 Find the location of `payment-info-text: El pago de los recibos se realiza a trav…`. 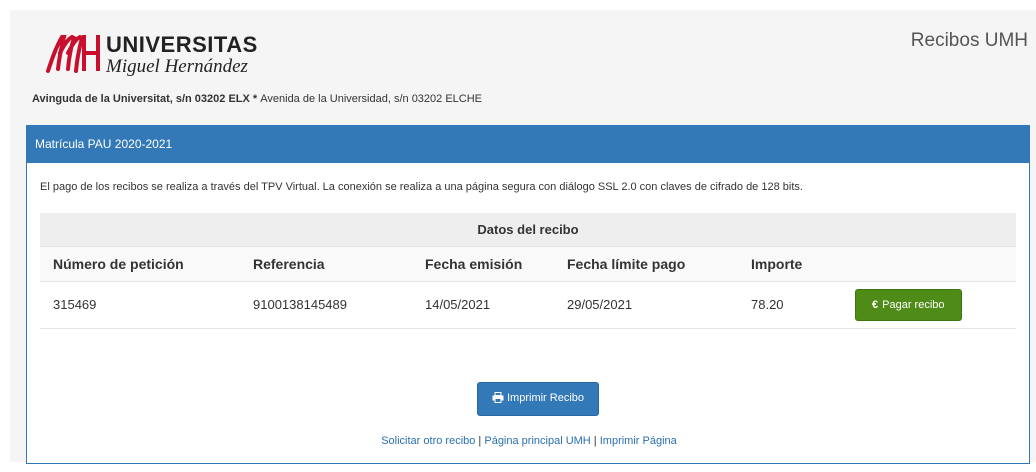

payment-info-text: El pago de los recibos se realiza a trav… is located at coordinates (421, 187).